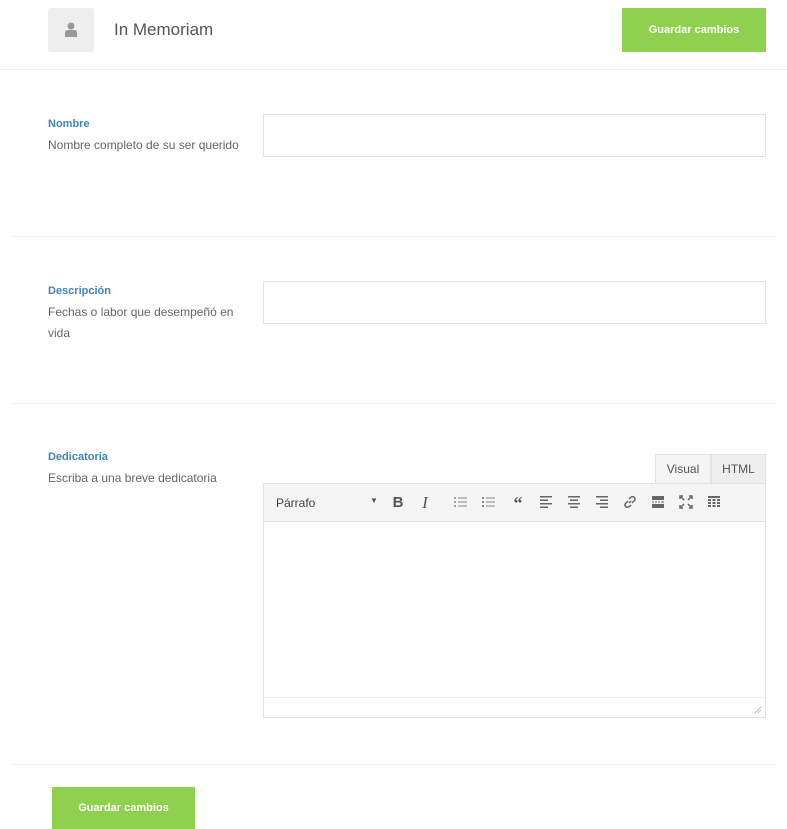 The height and width of the screenshot is (829, 787). I want to click on editor-toolbar: Párrafo ▼ B I “, so click(514, 503).